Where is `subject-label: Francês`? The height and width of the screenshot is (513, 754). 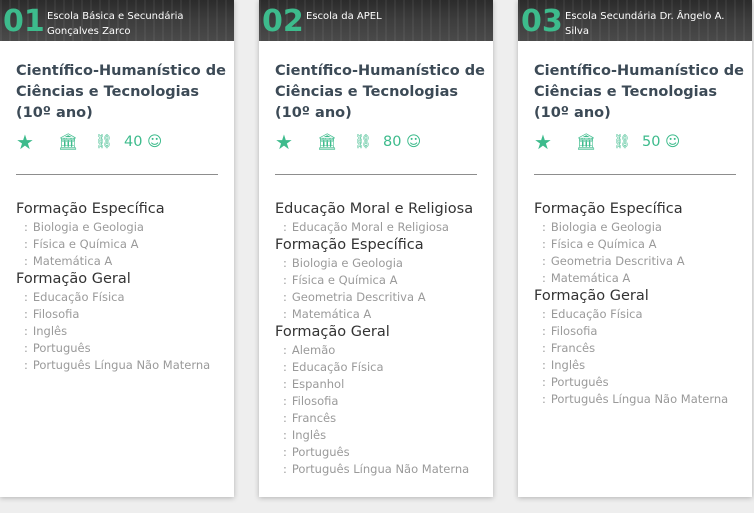
subject-label: Francês is located at coordinates (573, 348).